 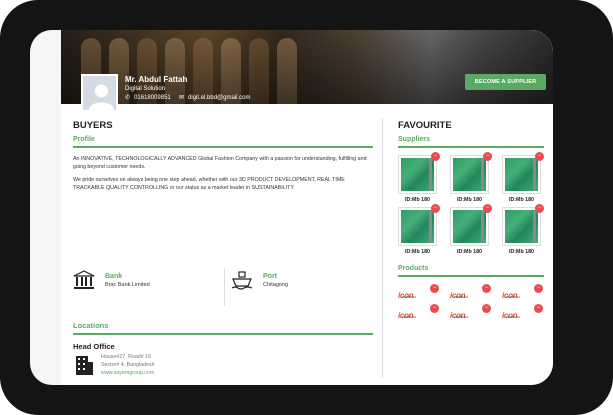 I want to click on bank-info: Bank Brac Bank Limited, so click(x=111, y=280).